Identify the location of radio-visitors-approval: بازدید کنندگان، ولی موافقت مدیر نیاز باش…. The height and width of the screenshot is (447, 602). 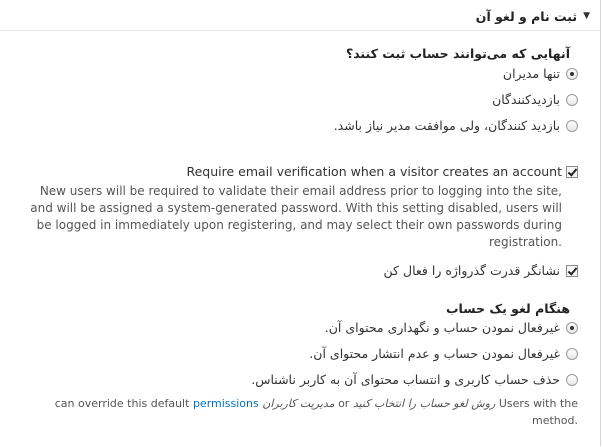
(456, 125).